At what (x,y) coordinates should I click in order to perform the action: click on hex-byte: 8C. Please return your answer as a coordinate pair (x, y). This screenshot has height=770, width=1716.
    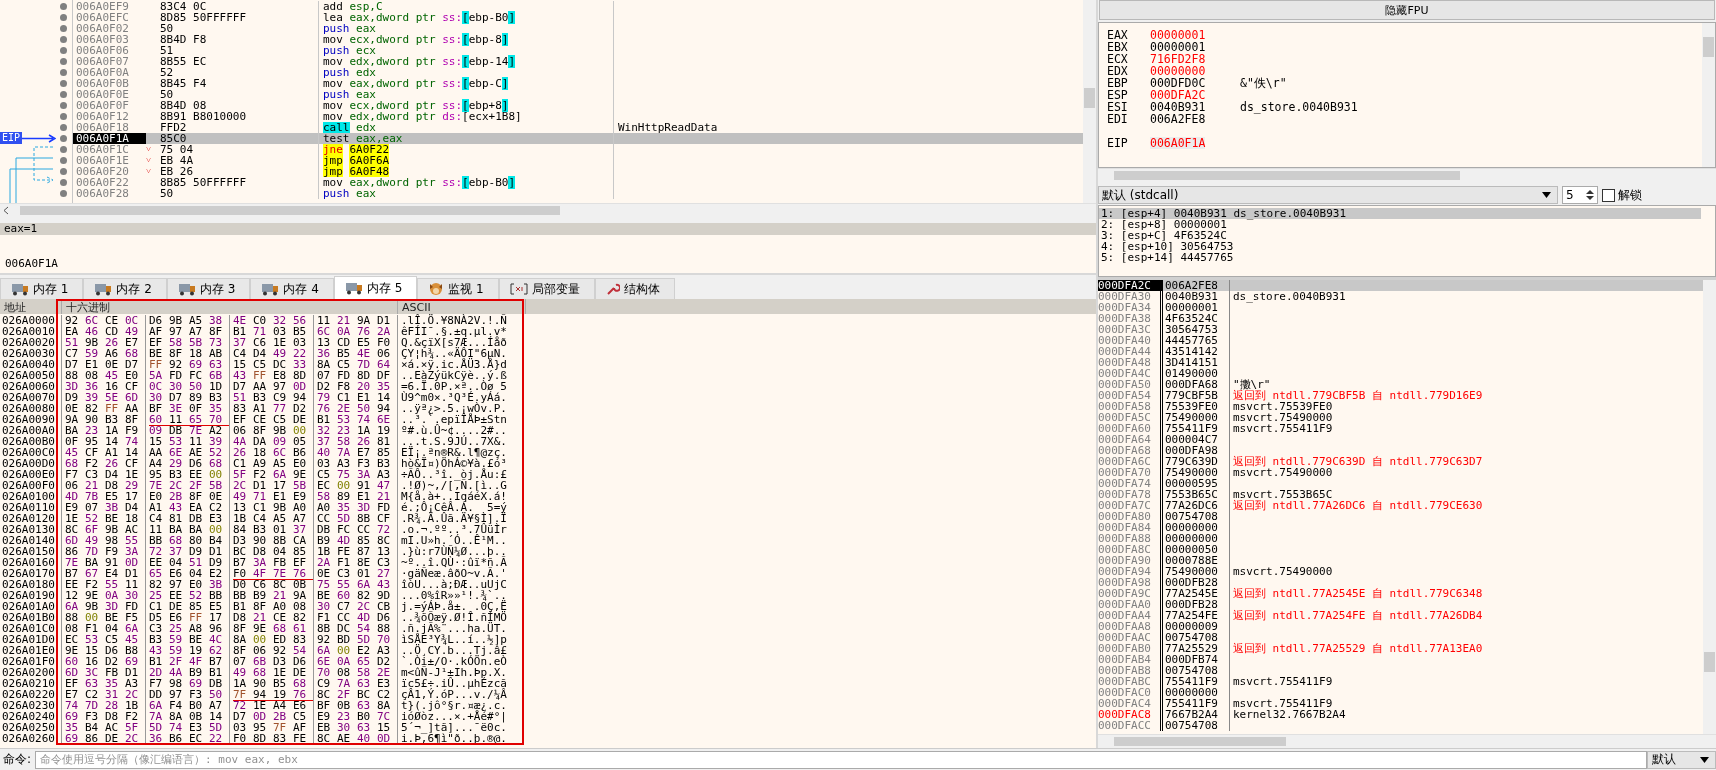
    Looking at the image, I should click on (324, 694).